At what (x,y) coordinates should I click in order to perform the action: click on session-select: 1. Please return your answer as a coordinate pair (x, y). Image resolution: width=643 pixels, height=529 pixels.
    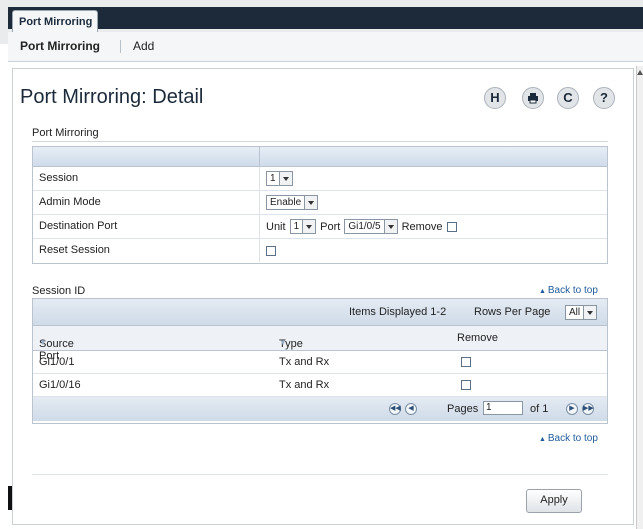
    Looking at the image, I should click on (279, 178).